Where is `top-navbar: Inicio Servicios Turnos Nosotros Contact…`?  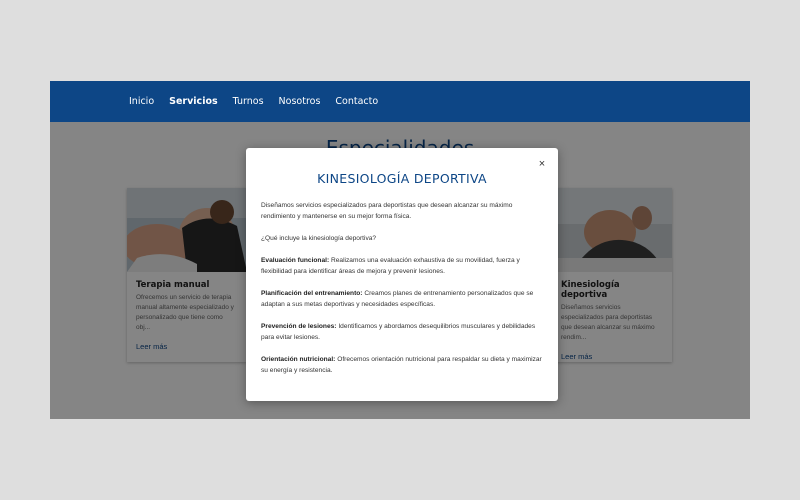 top-navbar: Inicio Servicios Turnos Nosotros Contact… is located at coordinates (400, 101).